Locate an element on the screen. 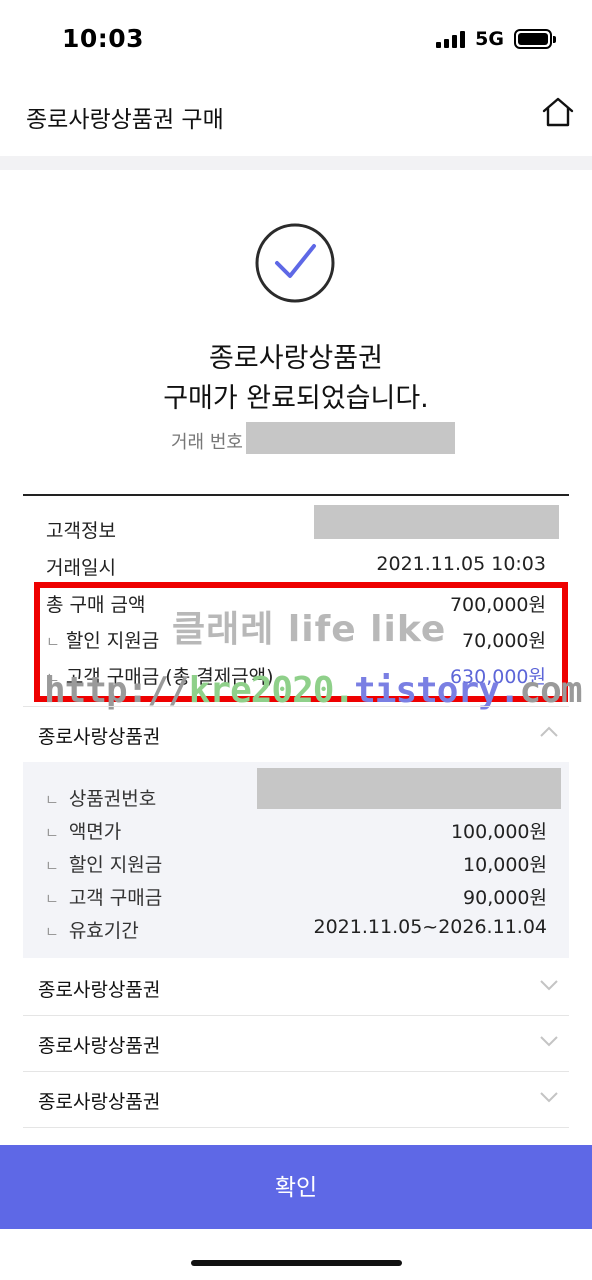 Image resolution: width=592 pixels, height=1280 pixels. status-indicators: 5G is located at coordinates (496, 39).